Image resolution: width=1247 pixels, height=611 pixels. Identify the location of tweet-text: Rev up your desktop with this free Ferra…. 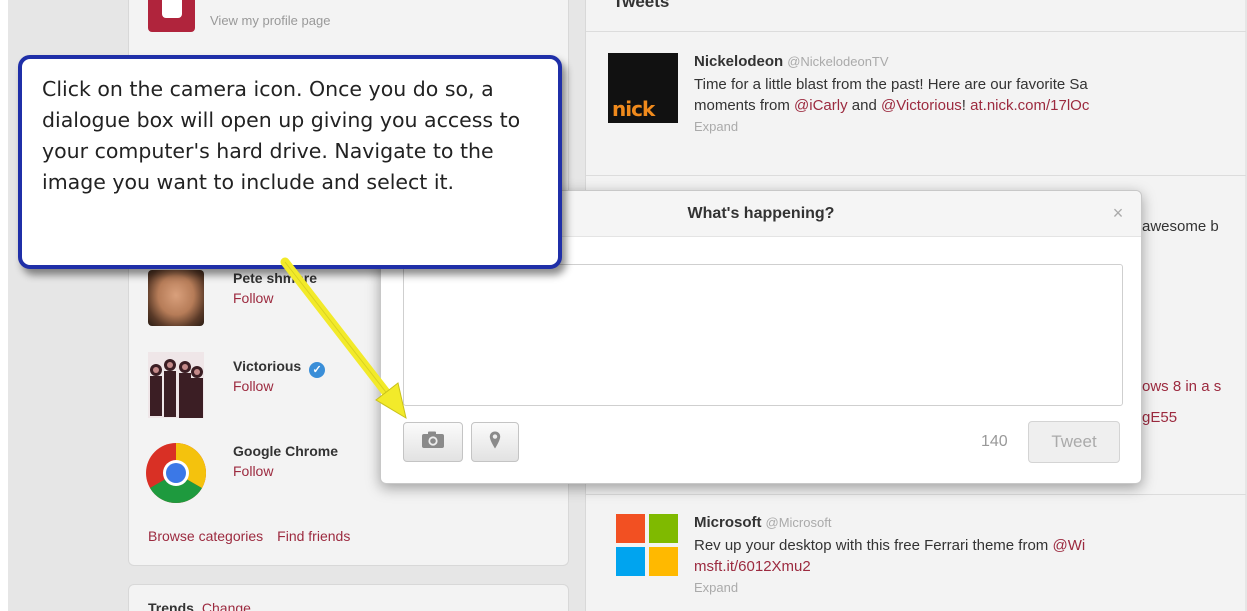
(890, 566).